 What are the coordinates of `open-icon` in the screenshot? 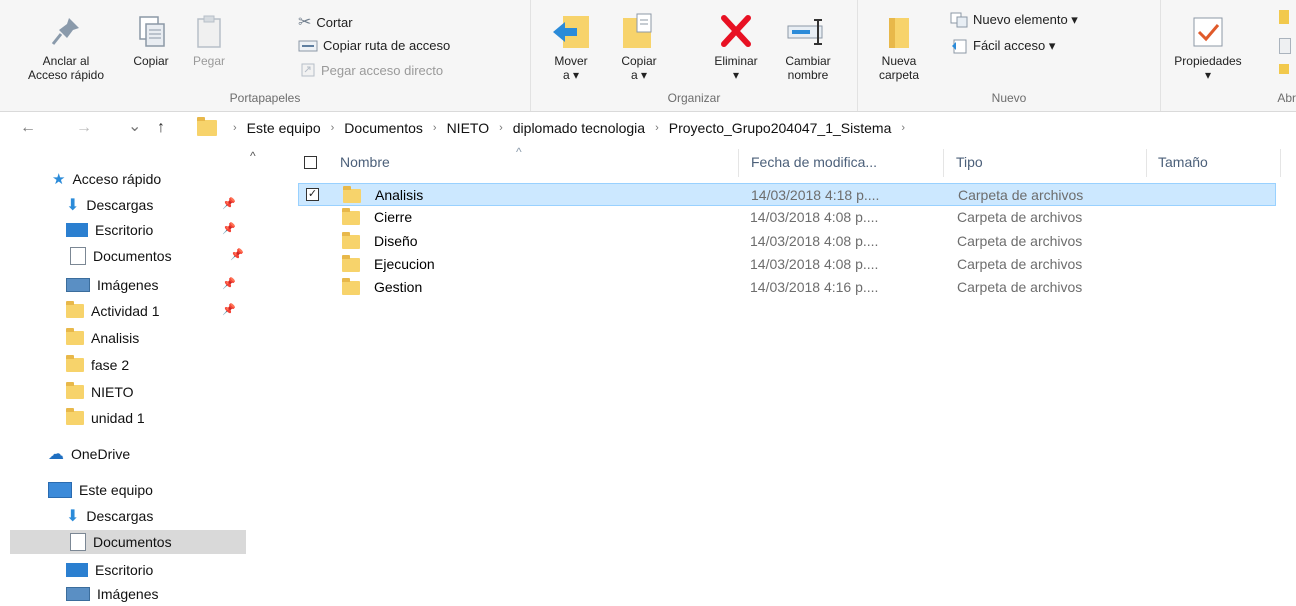 It's located at (1284, 17).